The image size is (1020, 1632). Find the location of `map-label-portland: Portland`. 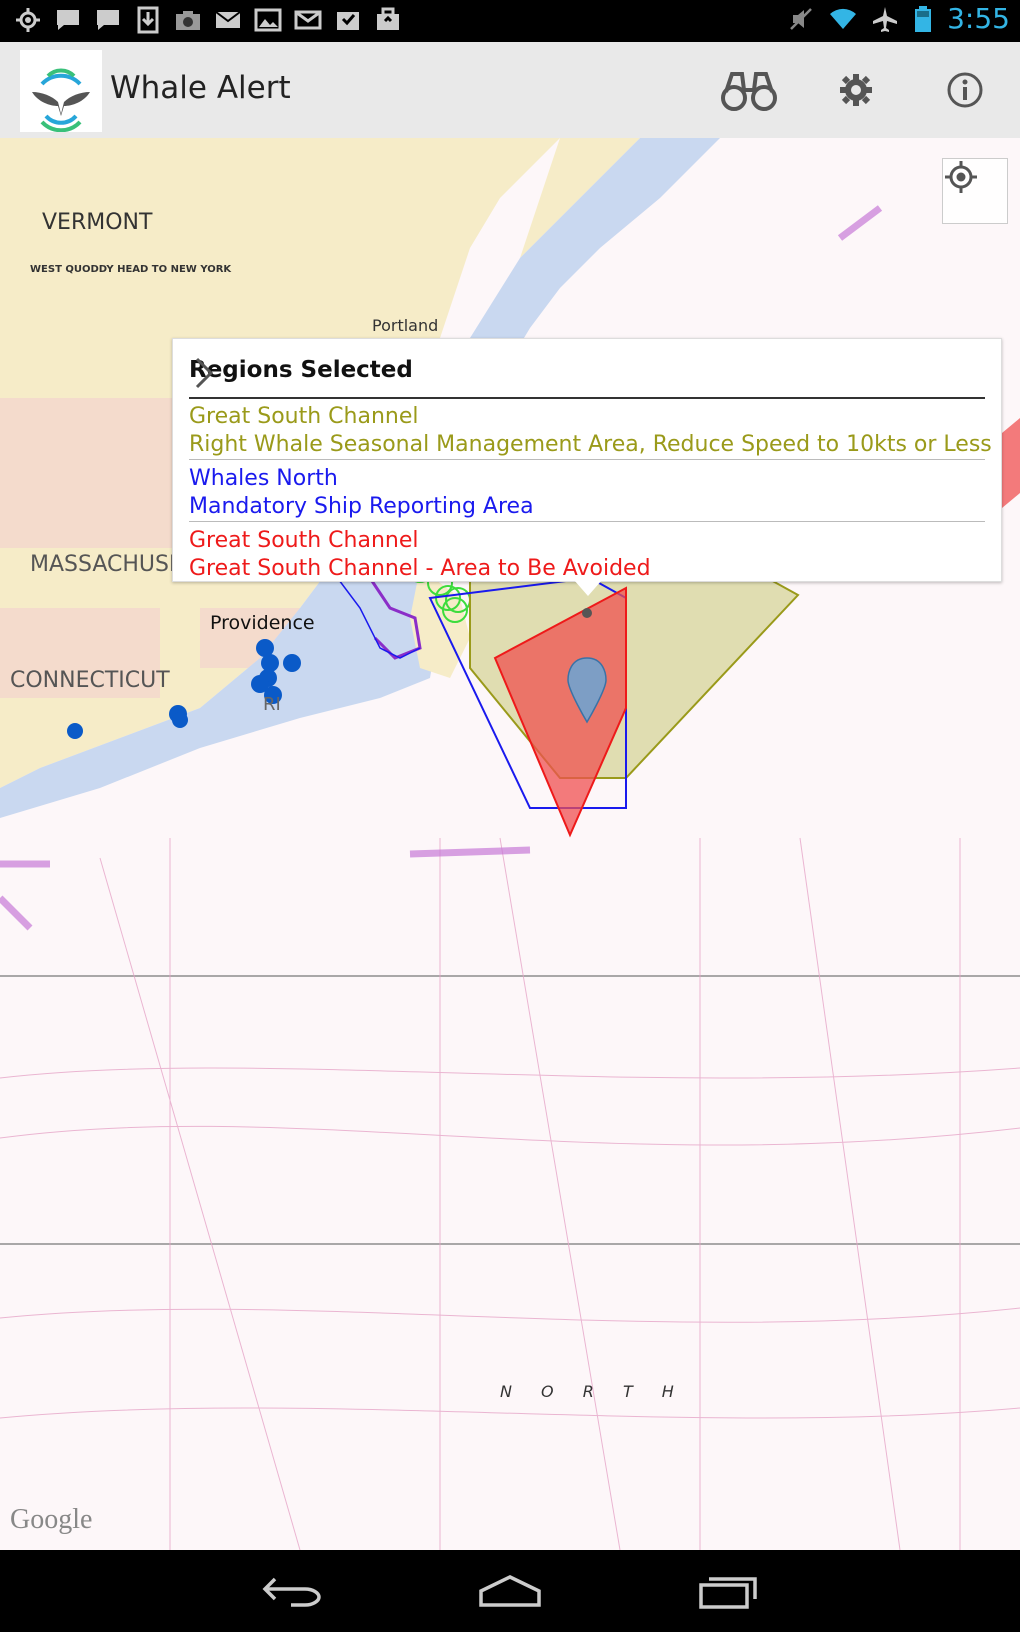

map-label-portland: Portland is located at coordinates (405, 325).